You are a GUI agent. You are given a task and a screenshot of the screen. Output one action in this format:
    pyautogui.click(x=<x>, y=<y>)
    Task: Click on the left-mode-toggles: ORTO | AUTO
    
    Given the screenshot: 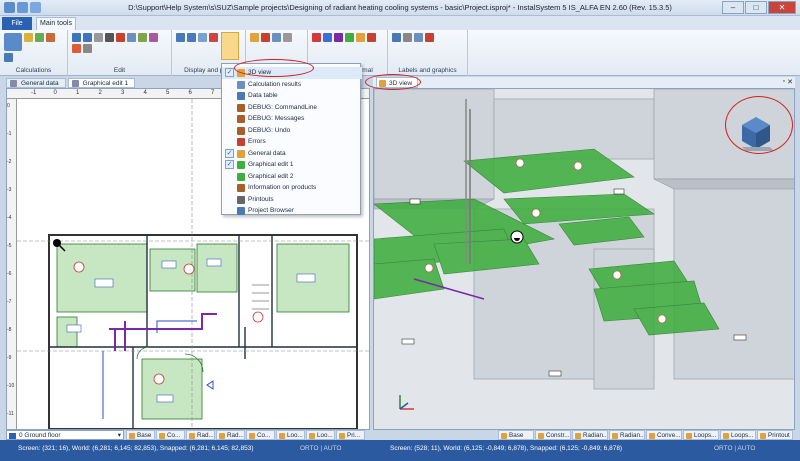 What is the action you would take?
    pyautogui.click(x=320, y=448)
    